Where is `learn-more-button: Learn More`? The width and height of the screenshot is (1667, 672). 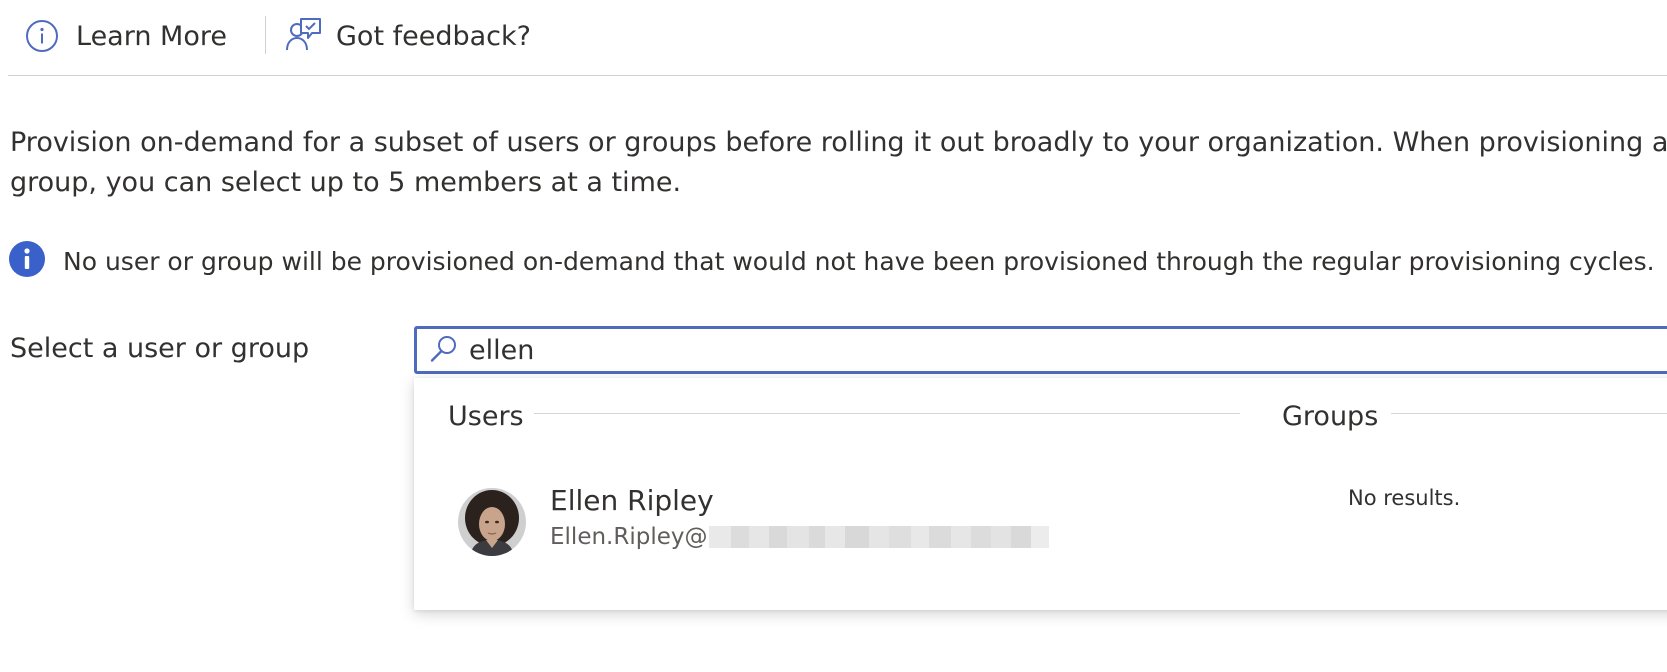 learn-more-button: Learn More is located at coordinates (126, 36).